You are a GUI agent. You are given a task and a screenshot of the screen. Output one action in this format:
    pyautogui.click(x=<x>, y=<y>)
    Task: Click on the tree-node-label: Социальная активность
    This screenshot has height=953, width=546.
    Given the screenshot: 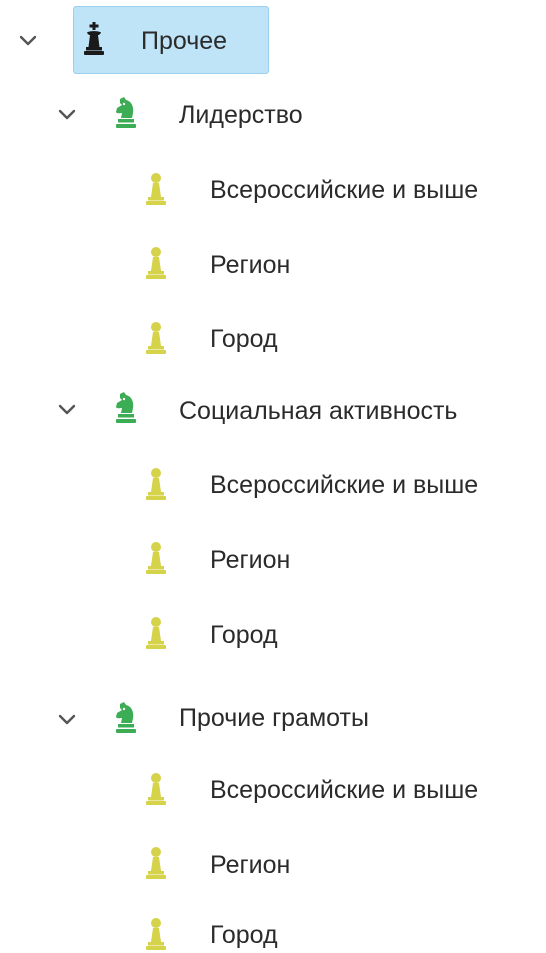 What is the action you would take?
    pyautogui.click(x=318, y=411)
    